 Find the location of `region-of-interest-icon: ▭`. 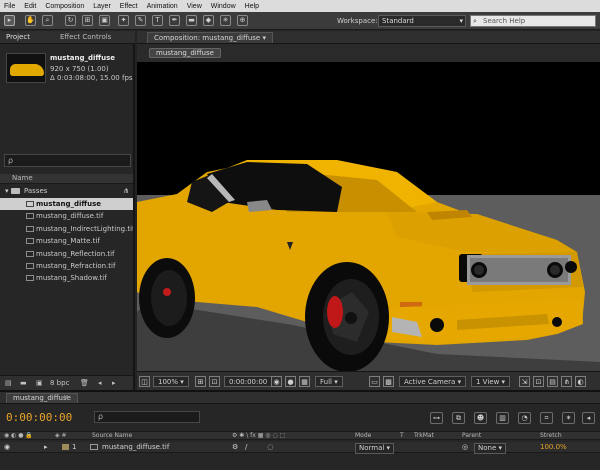

region-of-interest-icon: ▭ is located at coordinates (374, 381).